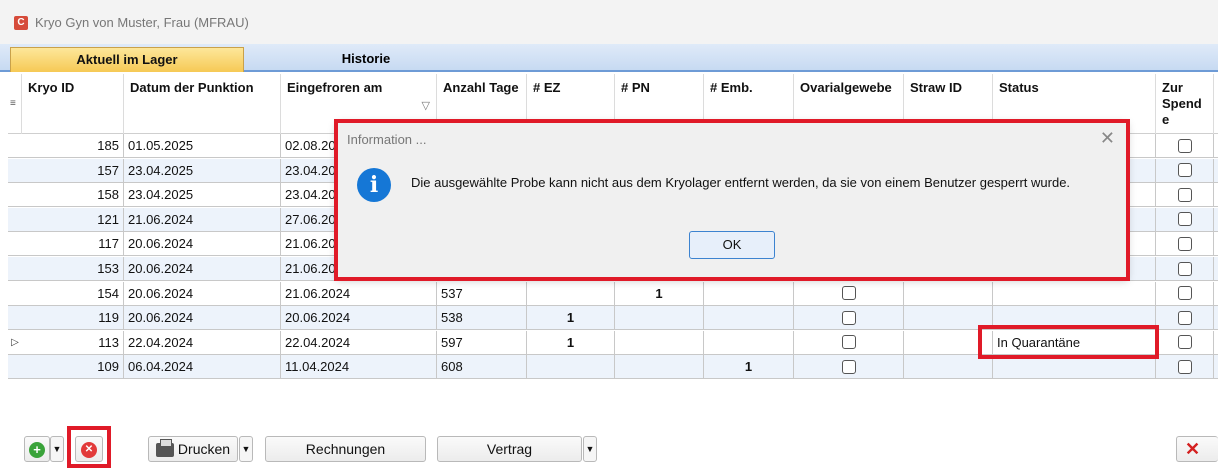  What do you see at coordinates (73, 170) in the screenshot?
I see `cell-id: 157` at bounding box center [73, 170].